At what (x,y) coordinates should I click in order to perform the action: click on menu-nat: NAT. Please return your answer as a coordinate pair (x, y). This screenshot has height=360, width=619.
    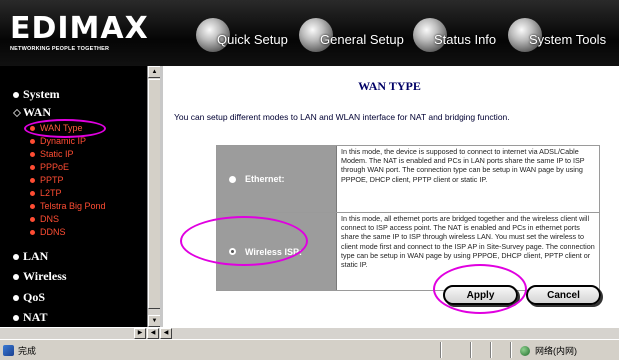
    Looking at the image, I should click on (30, 317).